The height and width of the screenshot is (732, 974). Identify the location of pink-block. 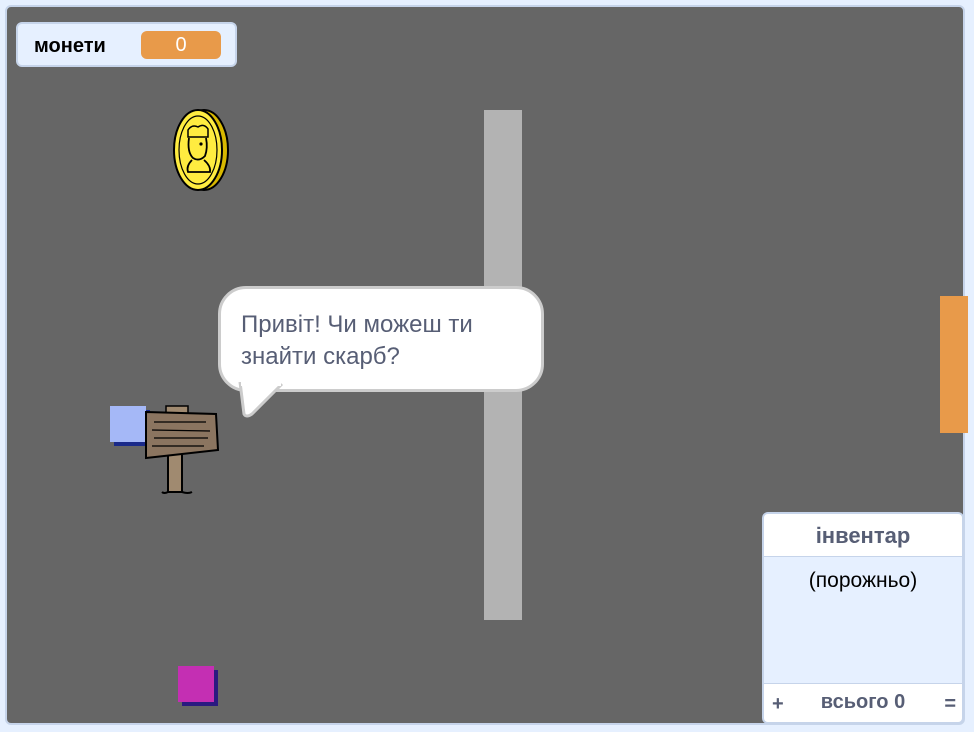
(196, 684).